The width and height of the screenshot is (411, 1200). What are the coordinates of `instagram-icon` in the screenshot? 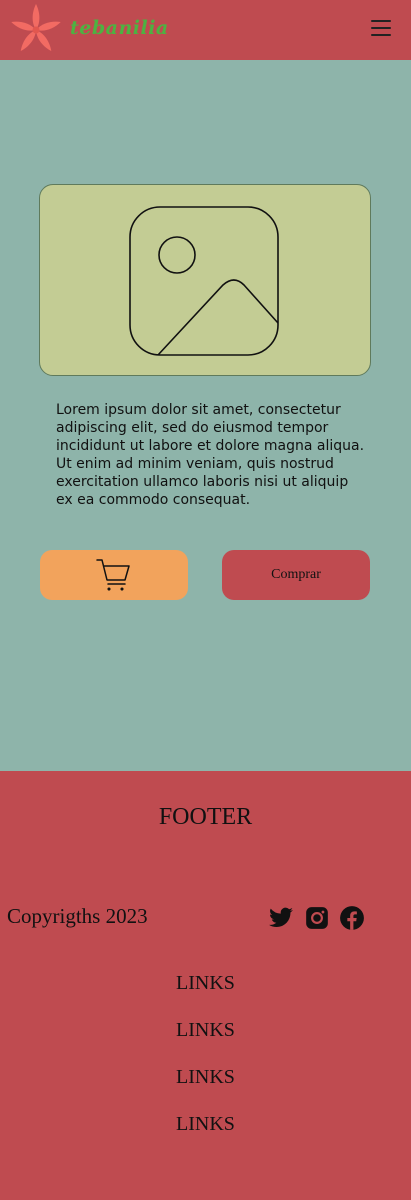 It's located at (317, 918).